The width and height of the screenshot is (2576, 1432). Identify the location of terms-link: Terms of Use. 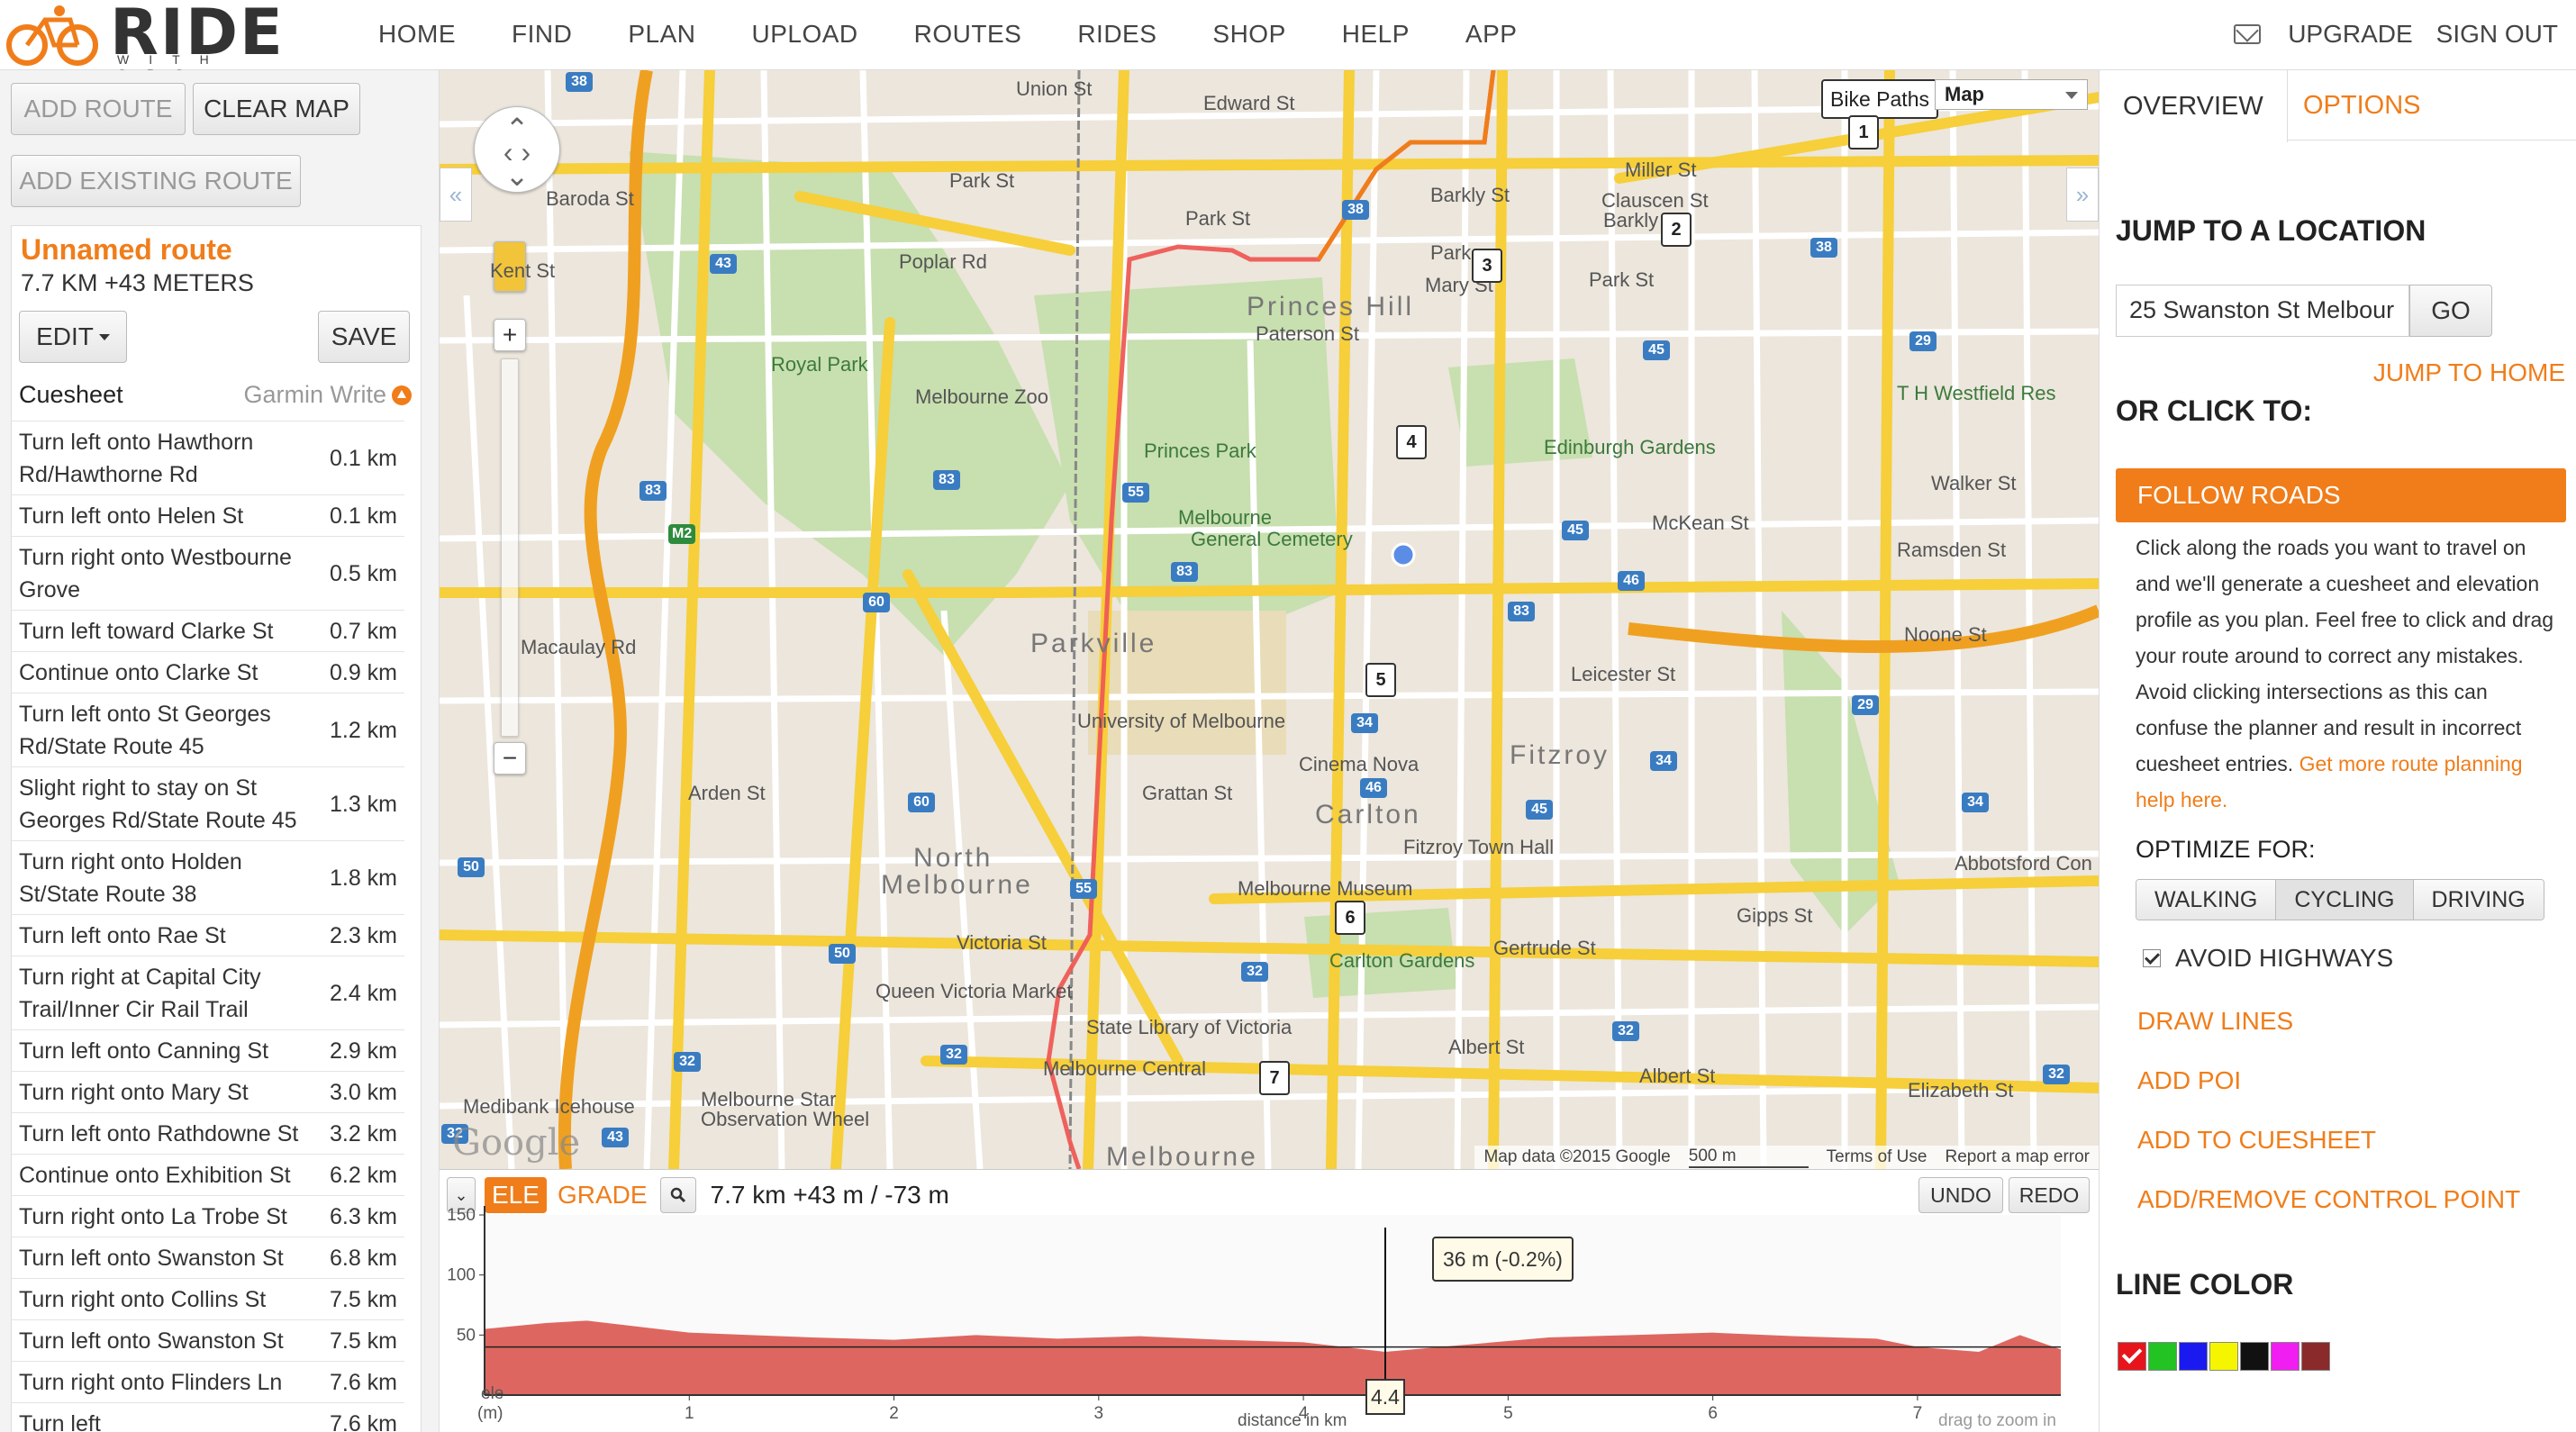
(1877, 1157).